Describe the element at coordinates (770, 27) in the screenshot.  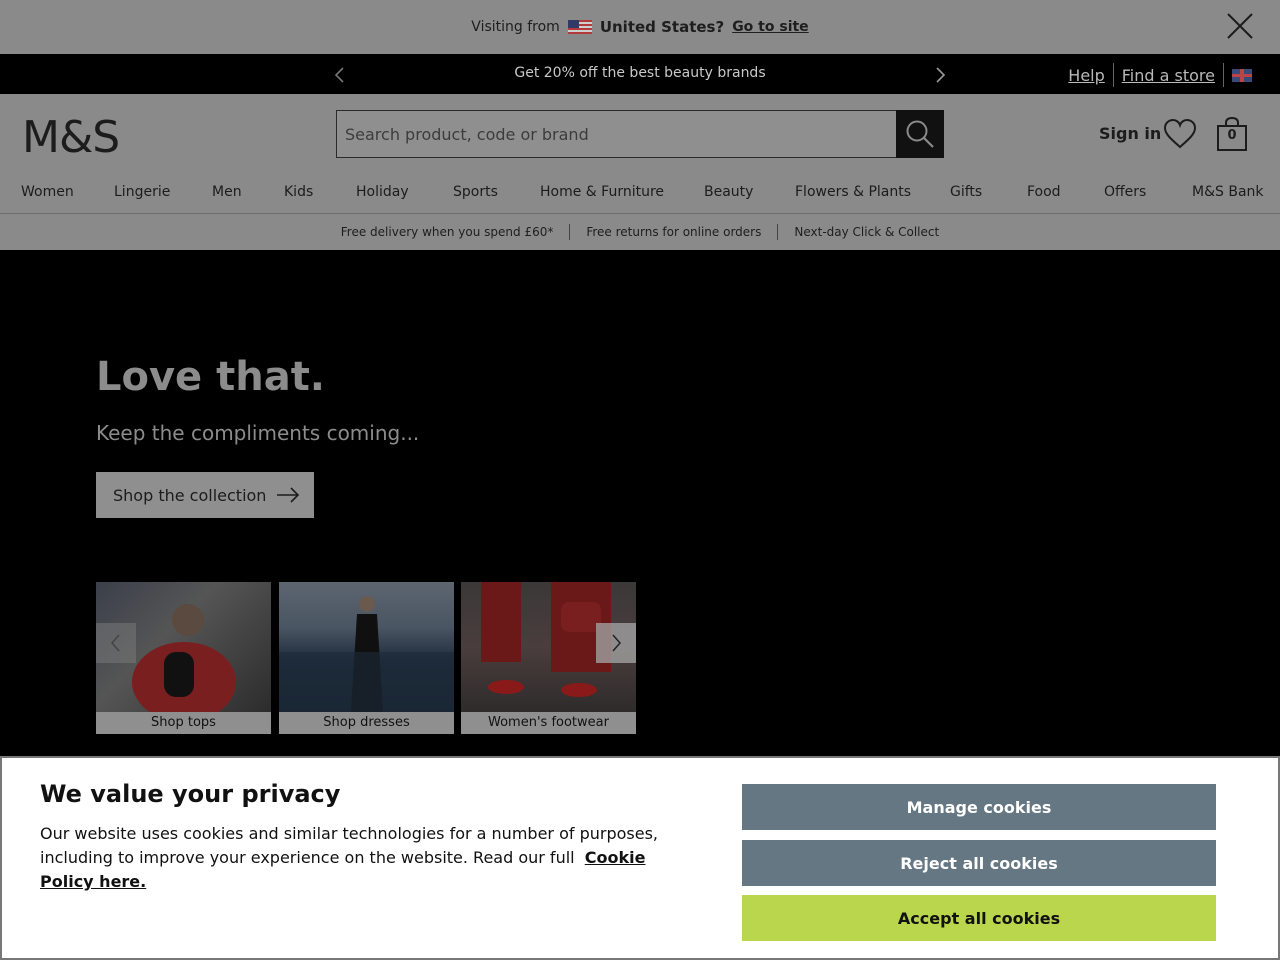
I see `go-to-site-link: Go to site` at that location.